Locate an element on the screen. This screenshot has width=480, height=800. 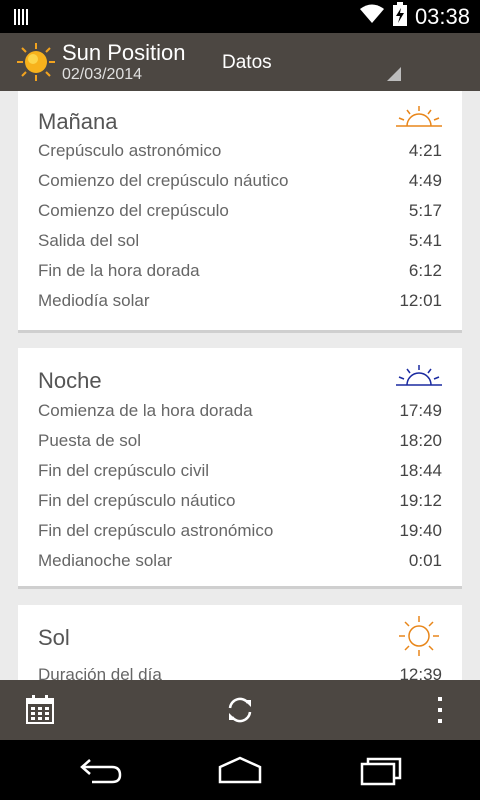
sunset-icon is located at coordinates (419, 377).